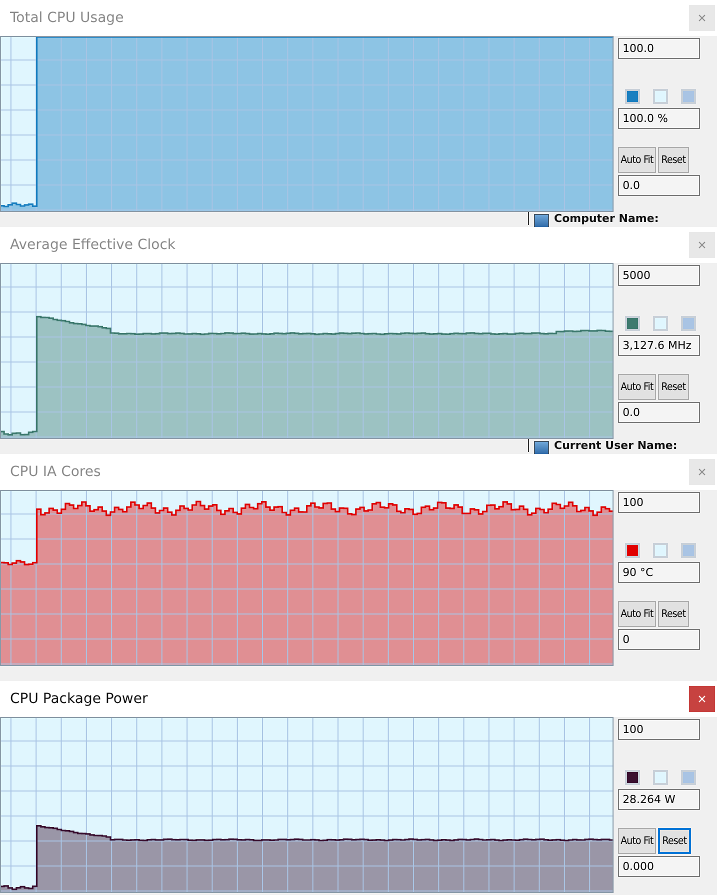 The height and width of the screenshot is (895, 717). Describe the element at coordinates (659, 48) in the screenshot. I see `max-field: 100.0` at that location.